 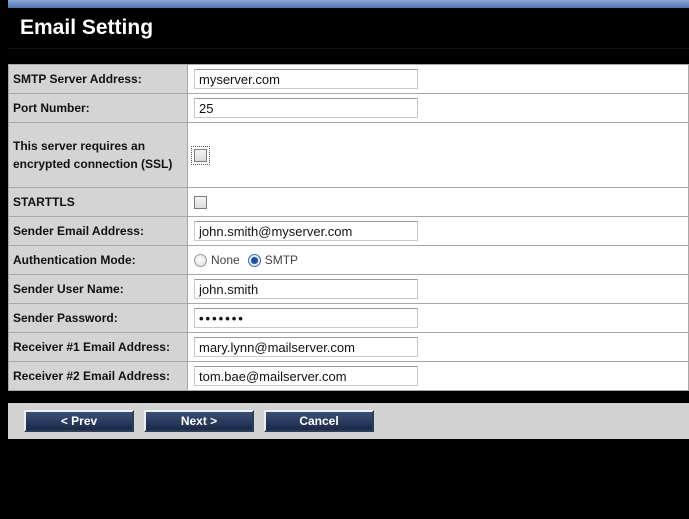 What do you see at coordinates (348, 4) in the screenshot?
I see `top-accent-strip` at bounding box center [348, 4].